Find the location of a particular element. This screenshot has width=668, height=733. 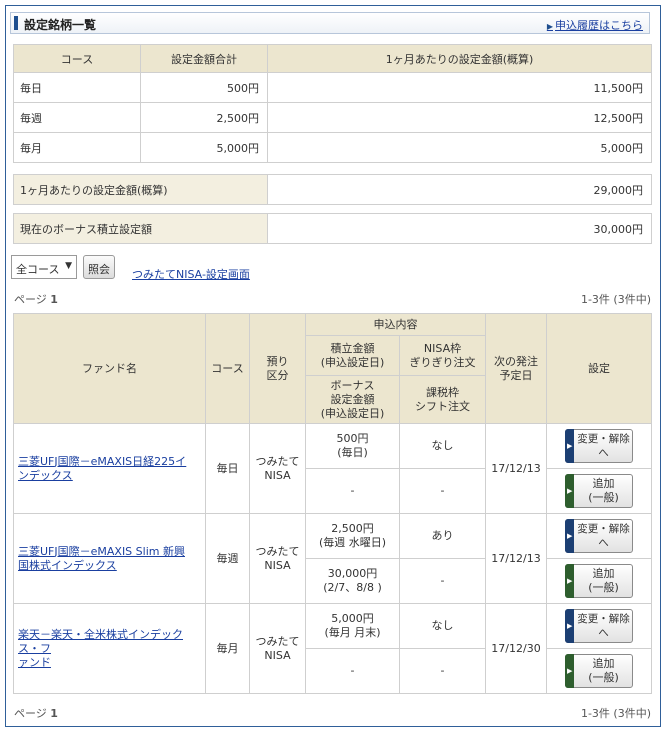

fund-name-line1: 三菱UFJ国際－eMAXIS Slim 新興 is located at coordinates (101, 551).